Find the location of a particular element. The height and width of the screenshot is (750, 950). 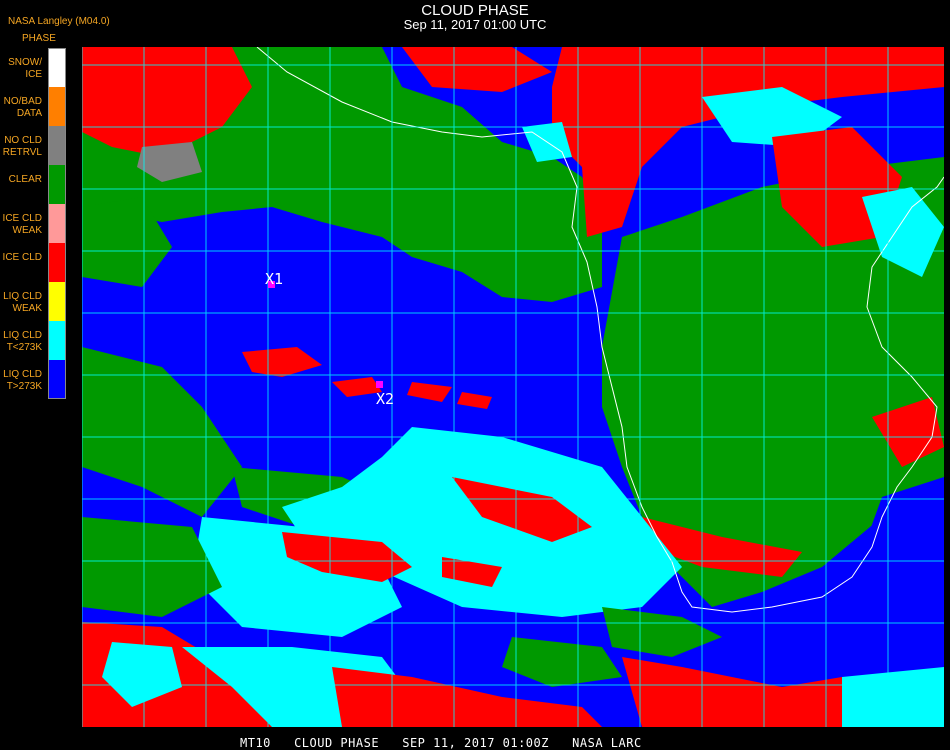

legend-heading: PHASE is located at coordinates (39, 38).